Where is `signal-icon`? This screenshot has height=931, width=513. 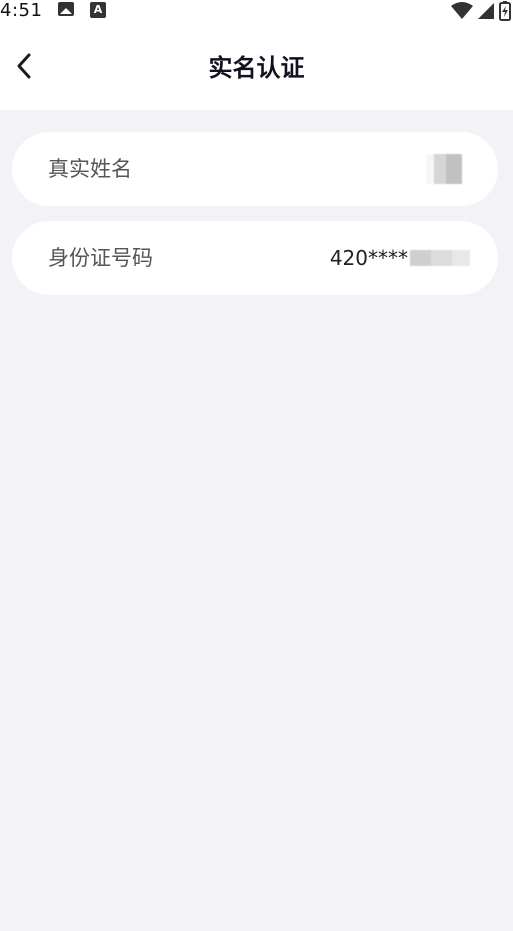
signal-icon is located at coordinates (486, 11).